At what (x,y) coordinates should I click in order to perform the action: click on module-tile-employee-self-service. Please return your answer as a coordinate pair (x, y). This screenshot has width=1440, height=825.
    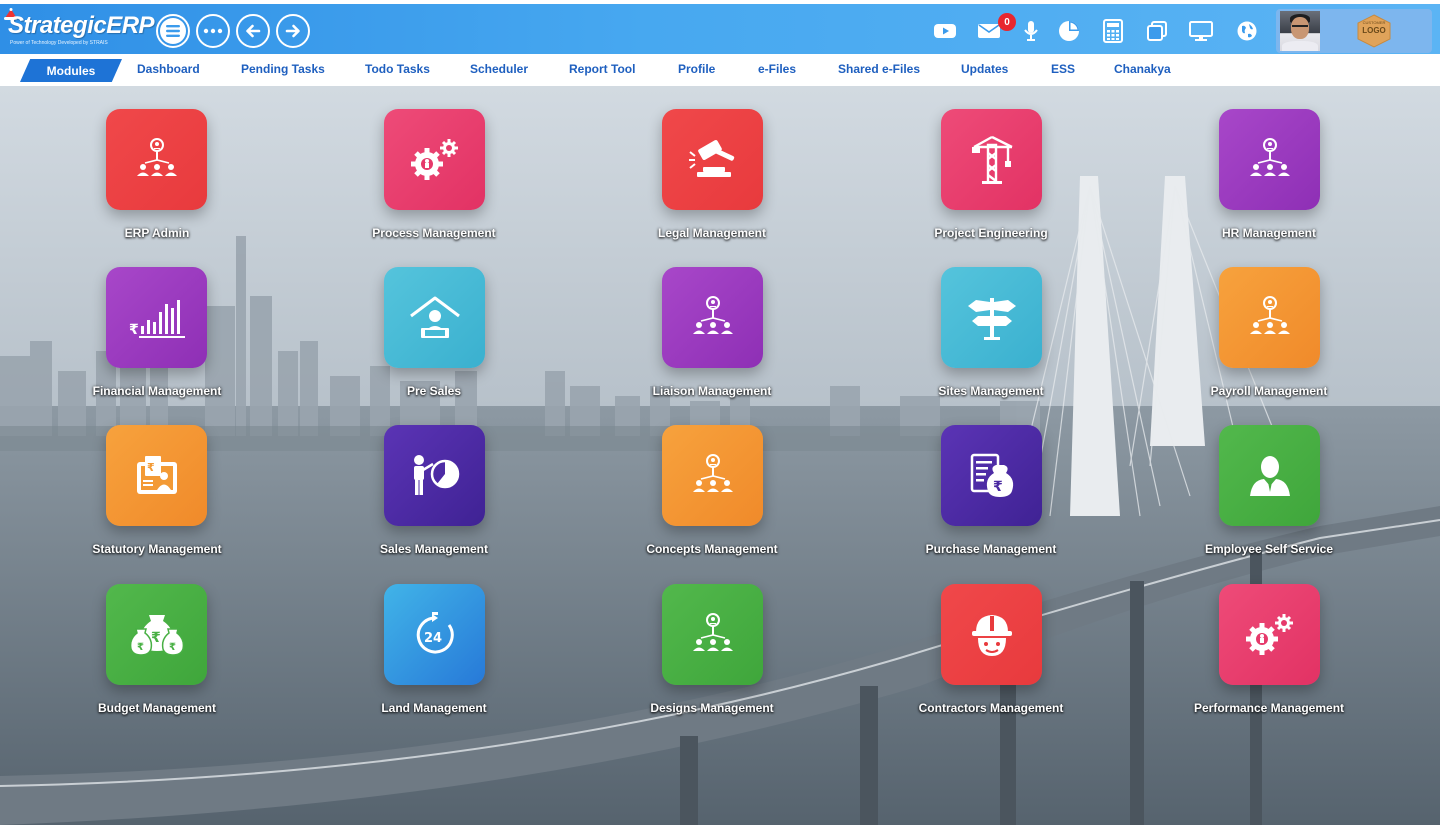
    Looking at the image, I should click on (1269, 475).